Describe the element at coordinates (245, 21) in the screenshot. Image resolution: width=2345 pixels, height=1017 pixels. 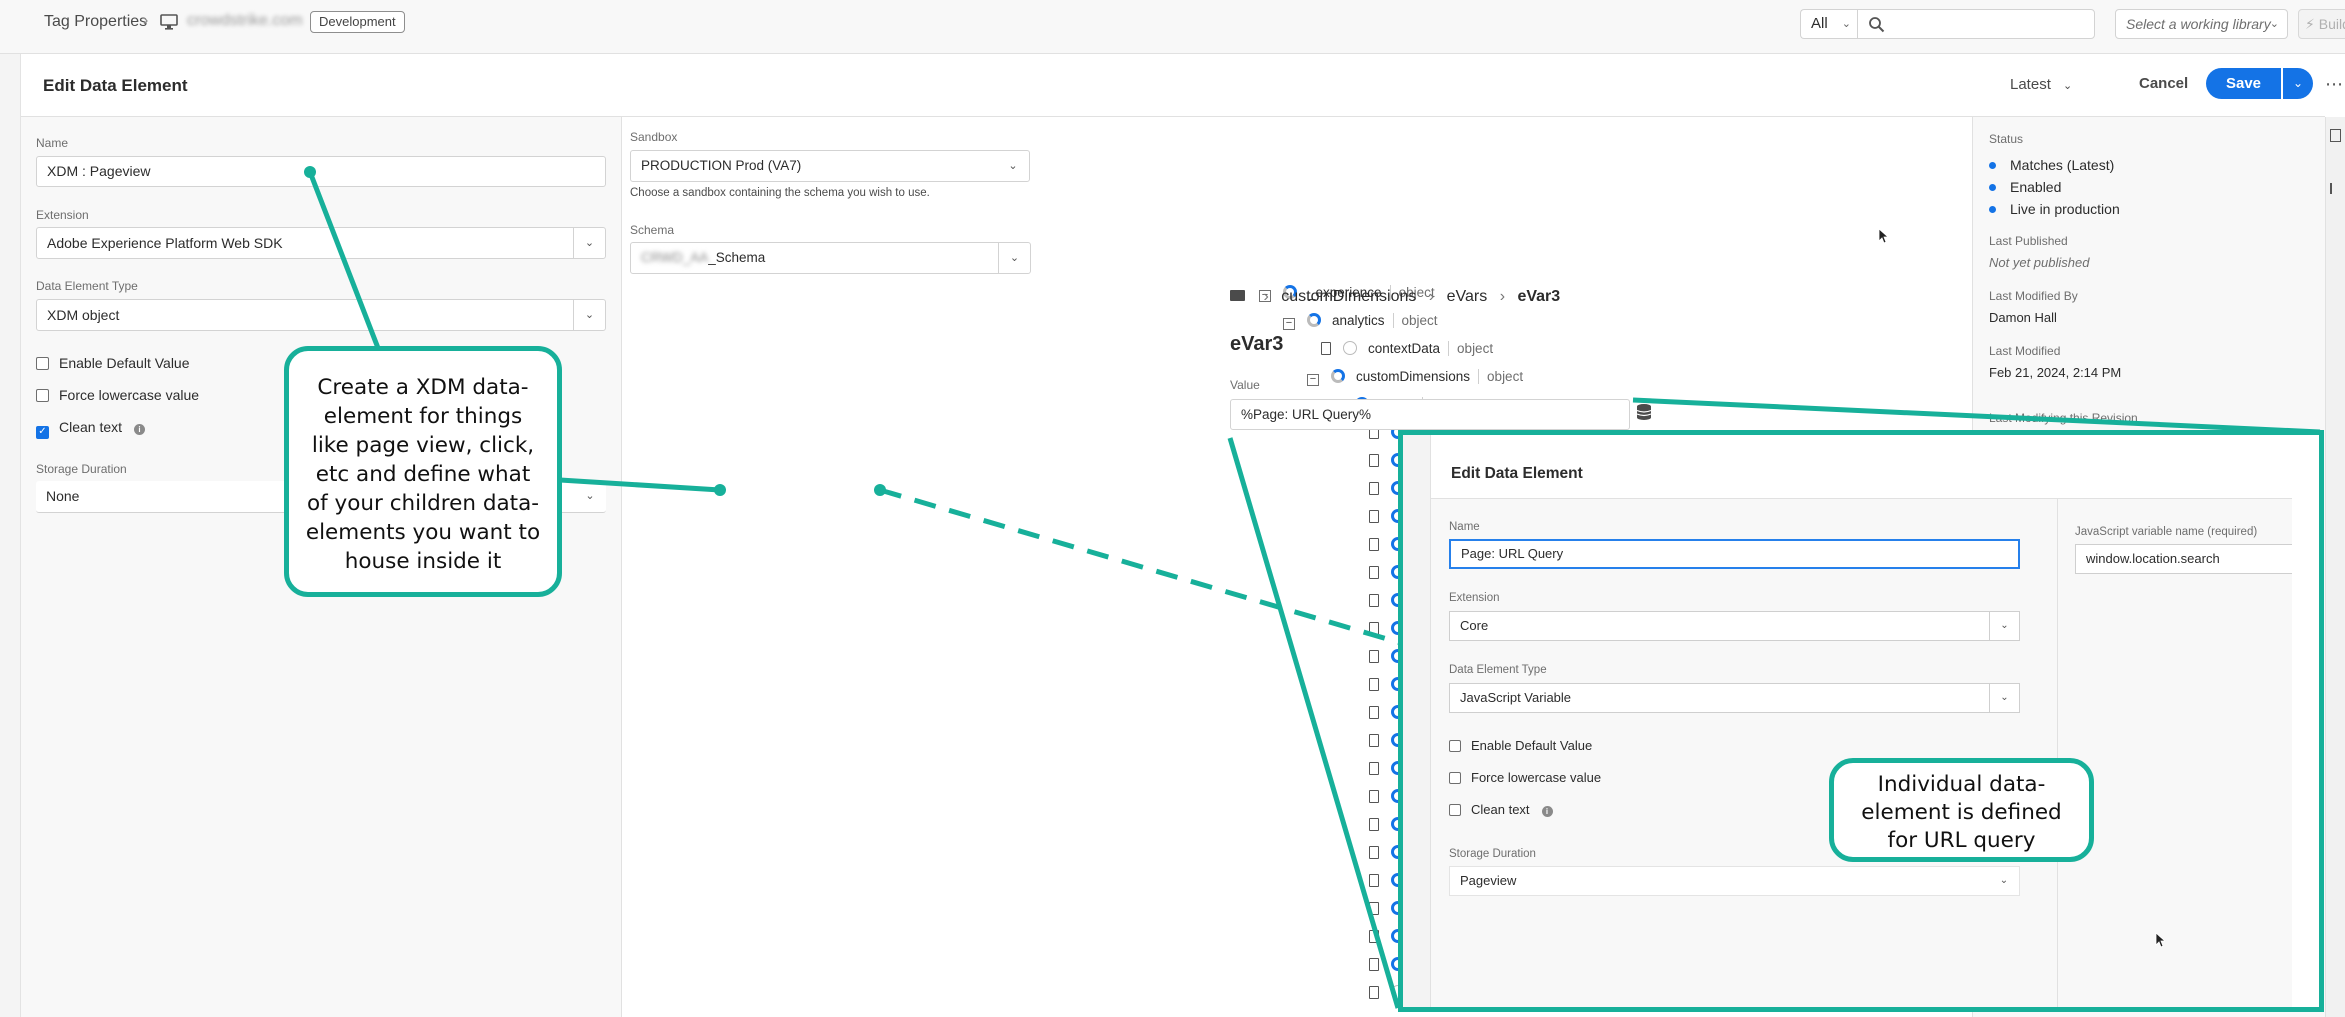
I see `site-name: crowdstrike.com` at that location.